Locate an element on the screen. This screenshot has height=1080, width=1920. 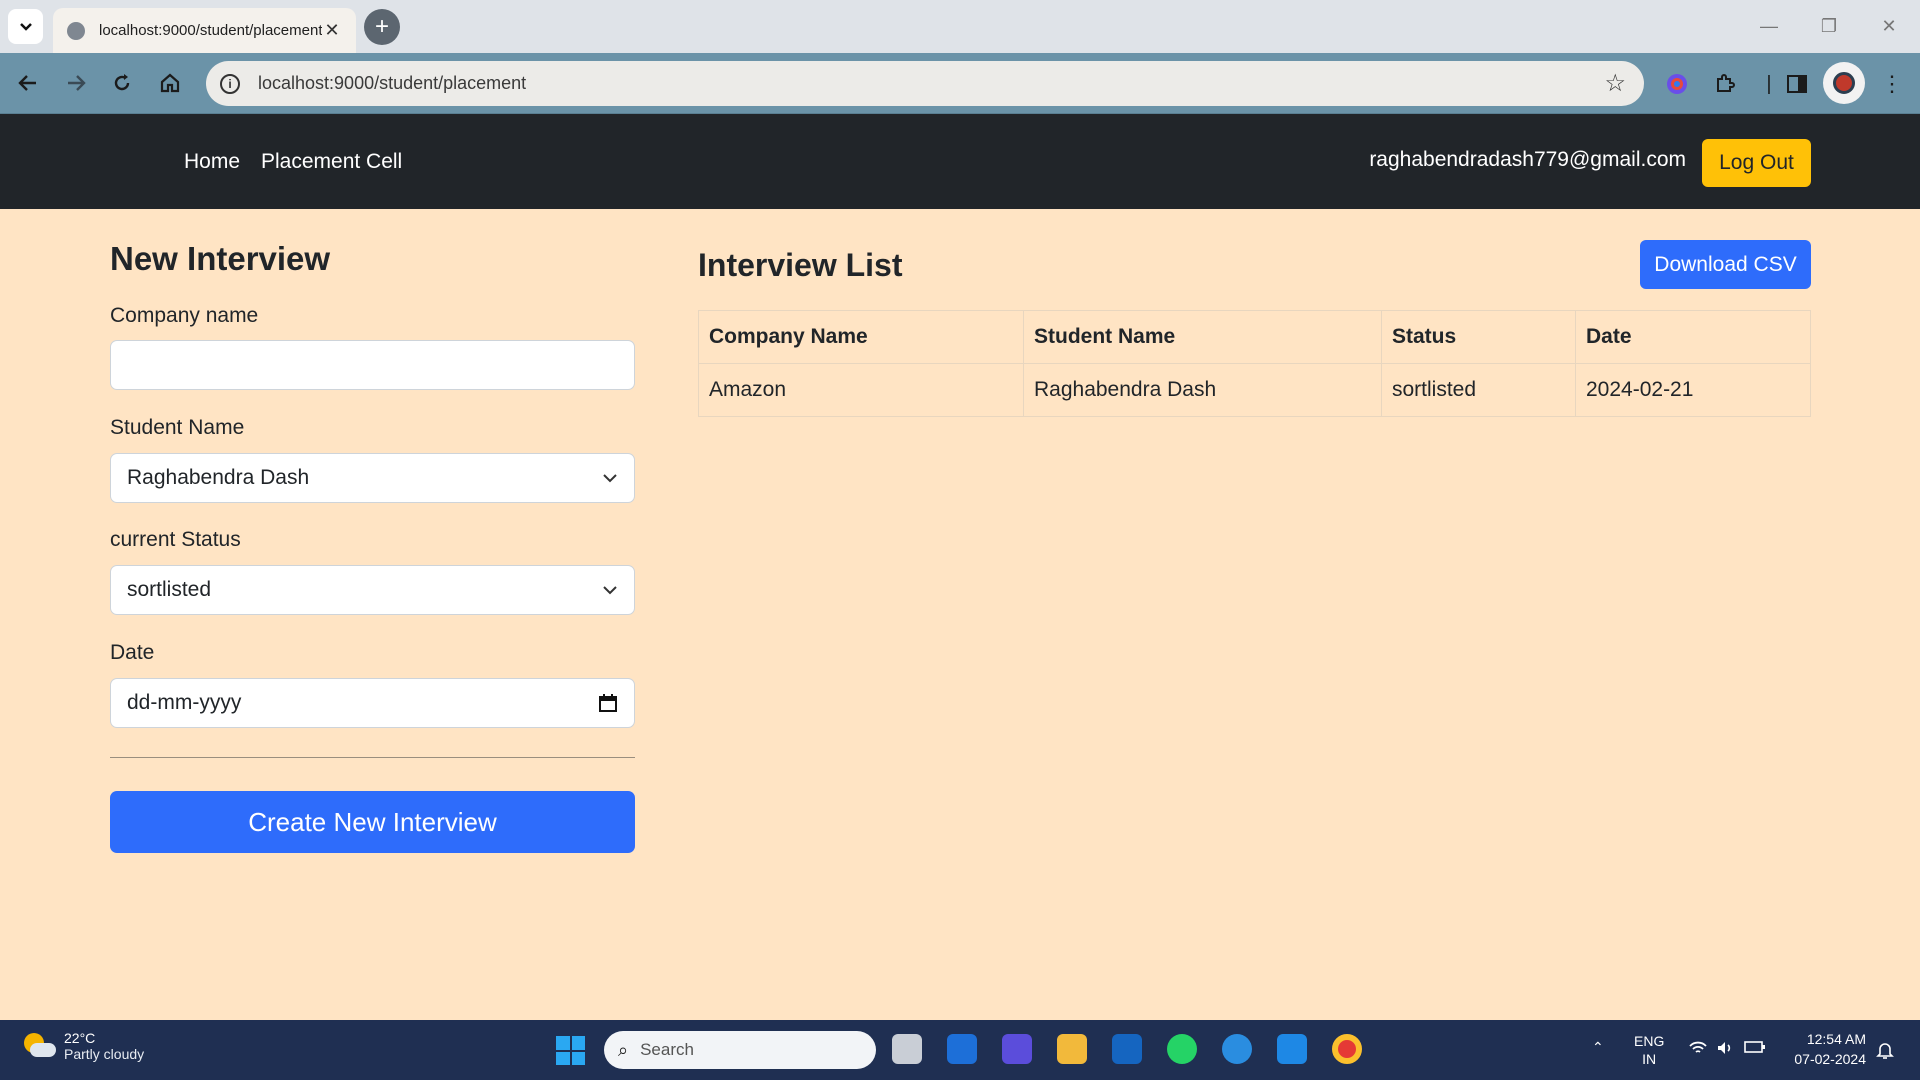
logout-button: Log Out is located at coordinates (1756, 163).